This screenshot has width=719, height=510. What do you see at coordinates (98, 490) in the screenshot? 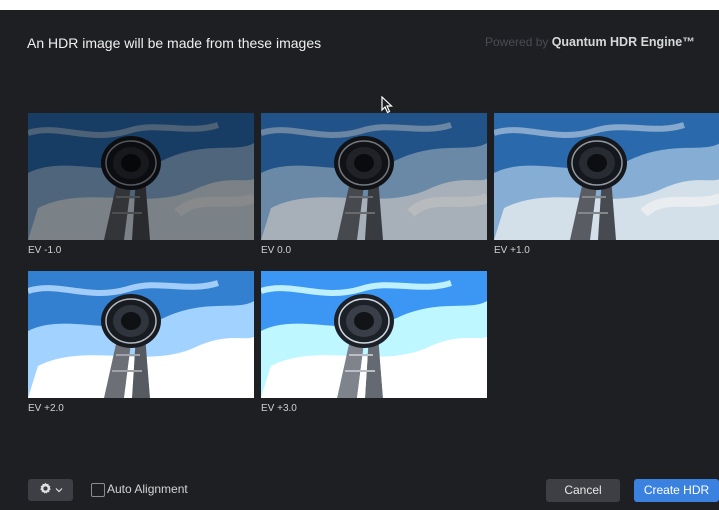
I see `auto-alignment-checkbox` at bounding box center [98, 490].